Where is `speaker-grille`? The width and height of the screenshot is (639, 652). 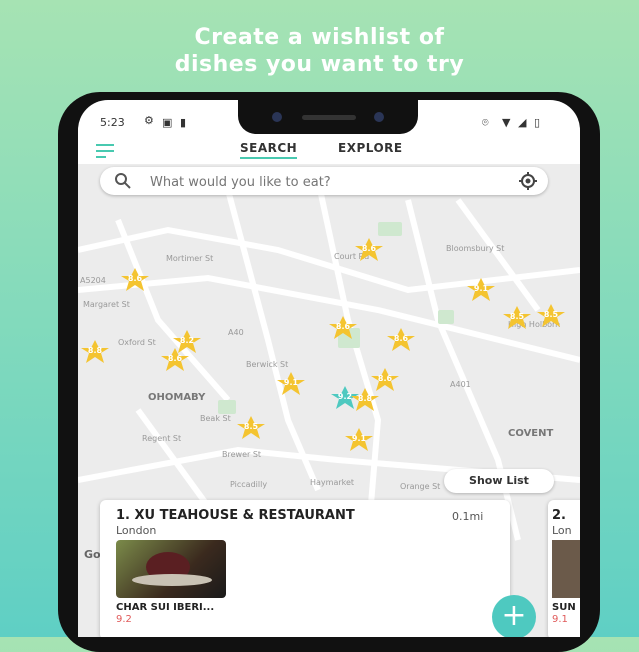 speaker-grille is located at coordinates (329, 117).